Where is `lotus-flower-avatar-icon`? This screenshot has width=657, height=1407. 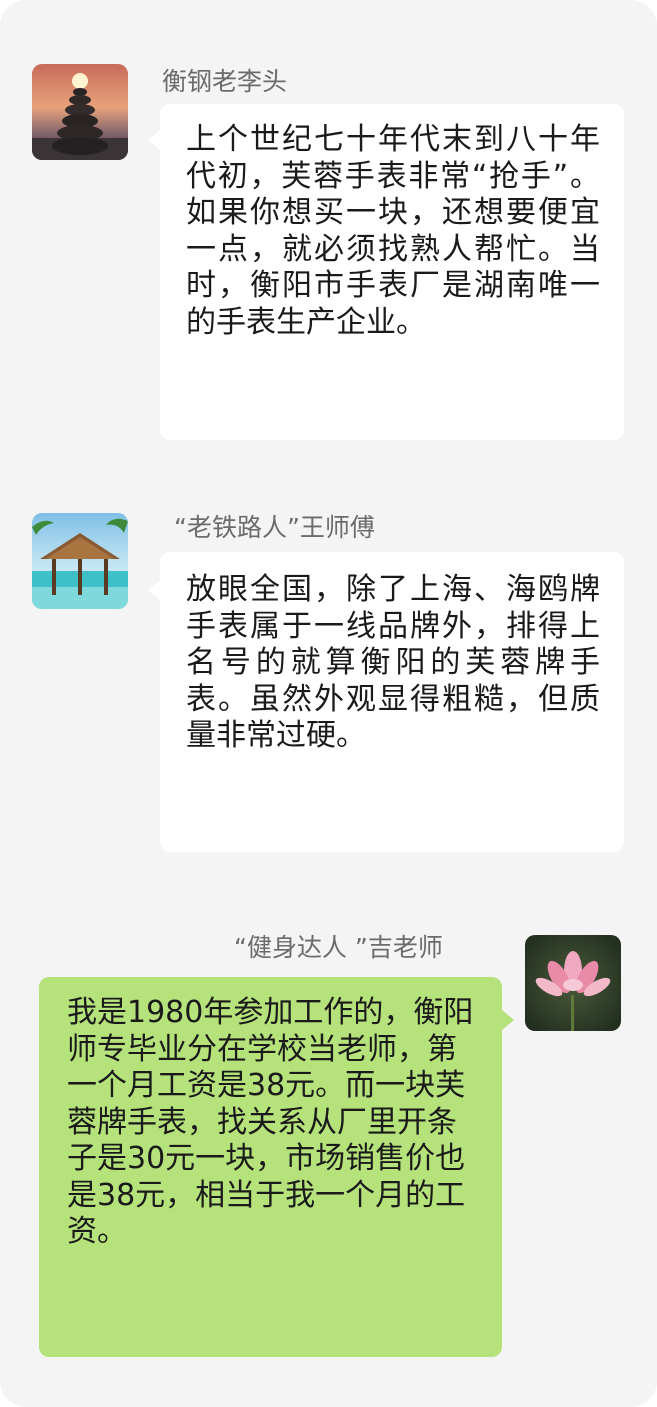
lotus-flower-avatar-icon is located at coordinates (573, 983).